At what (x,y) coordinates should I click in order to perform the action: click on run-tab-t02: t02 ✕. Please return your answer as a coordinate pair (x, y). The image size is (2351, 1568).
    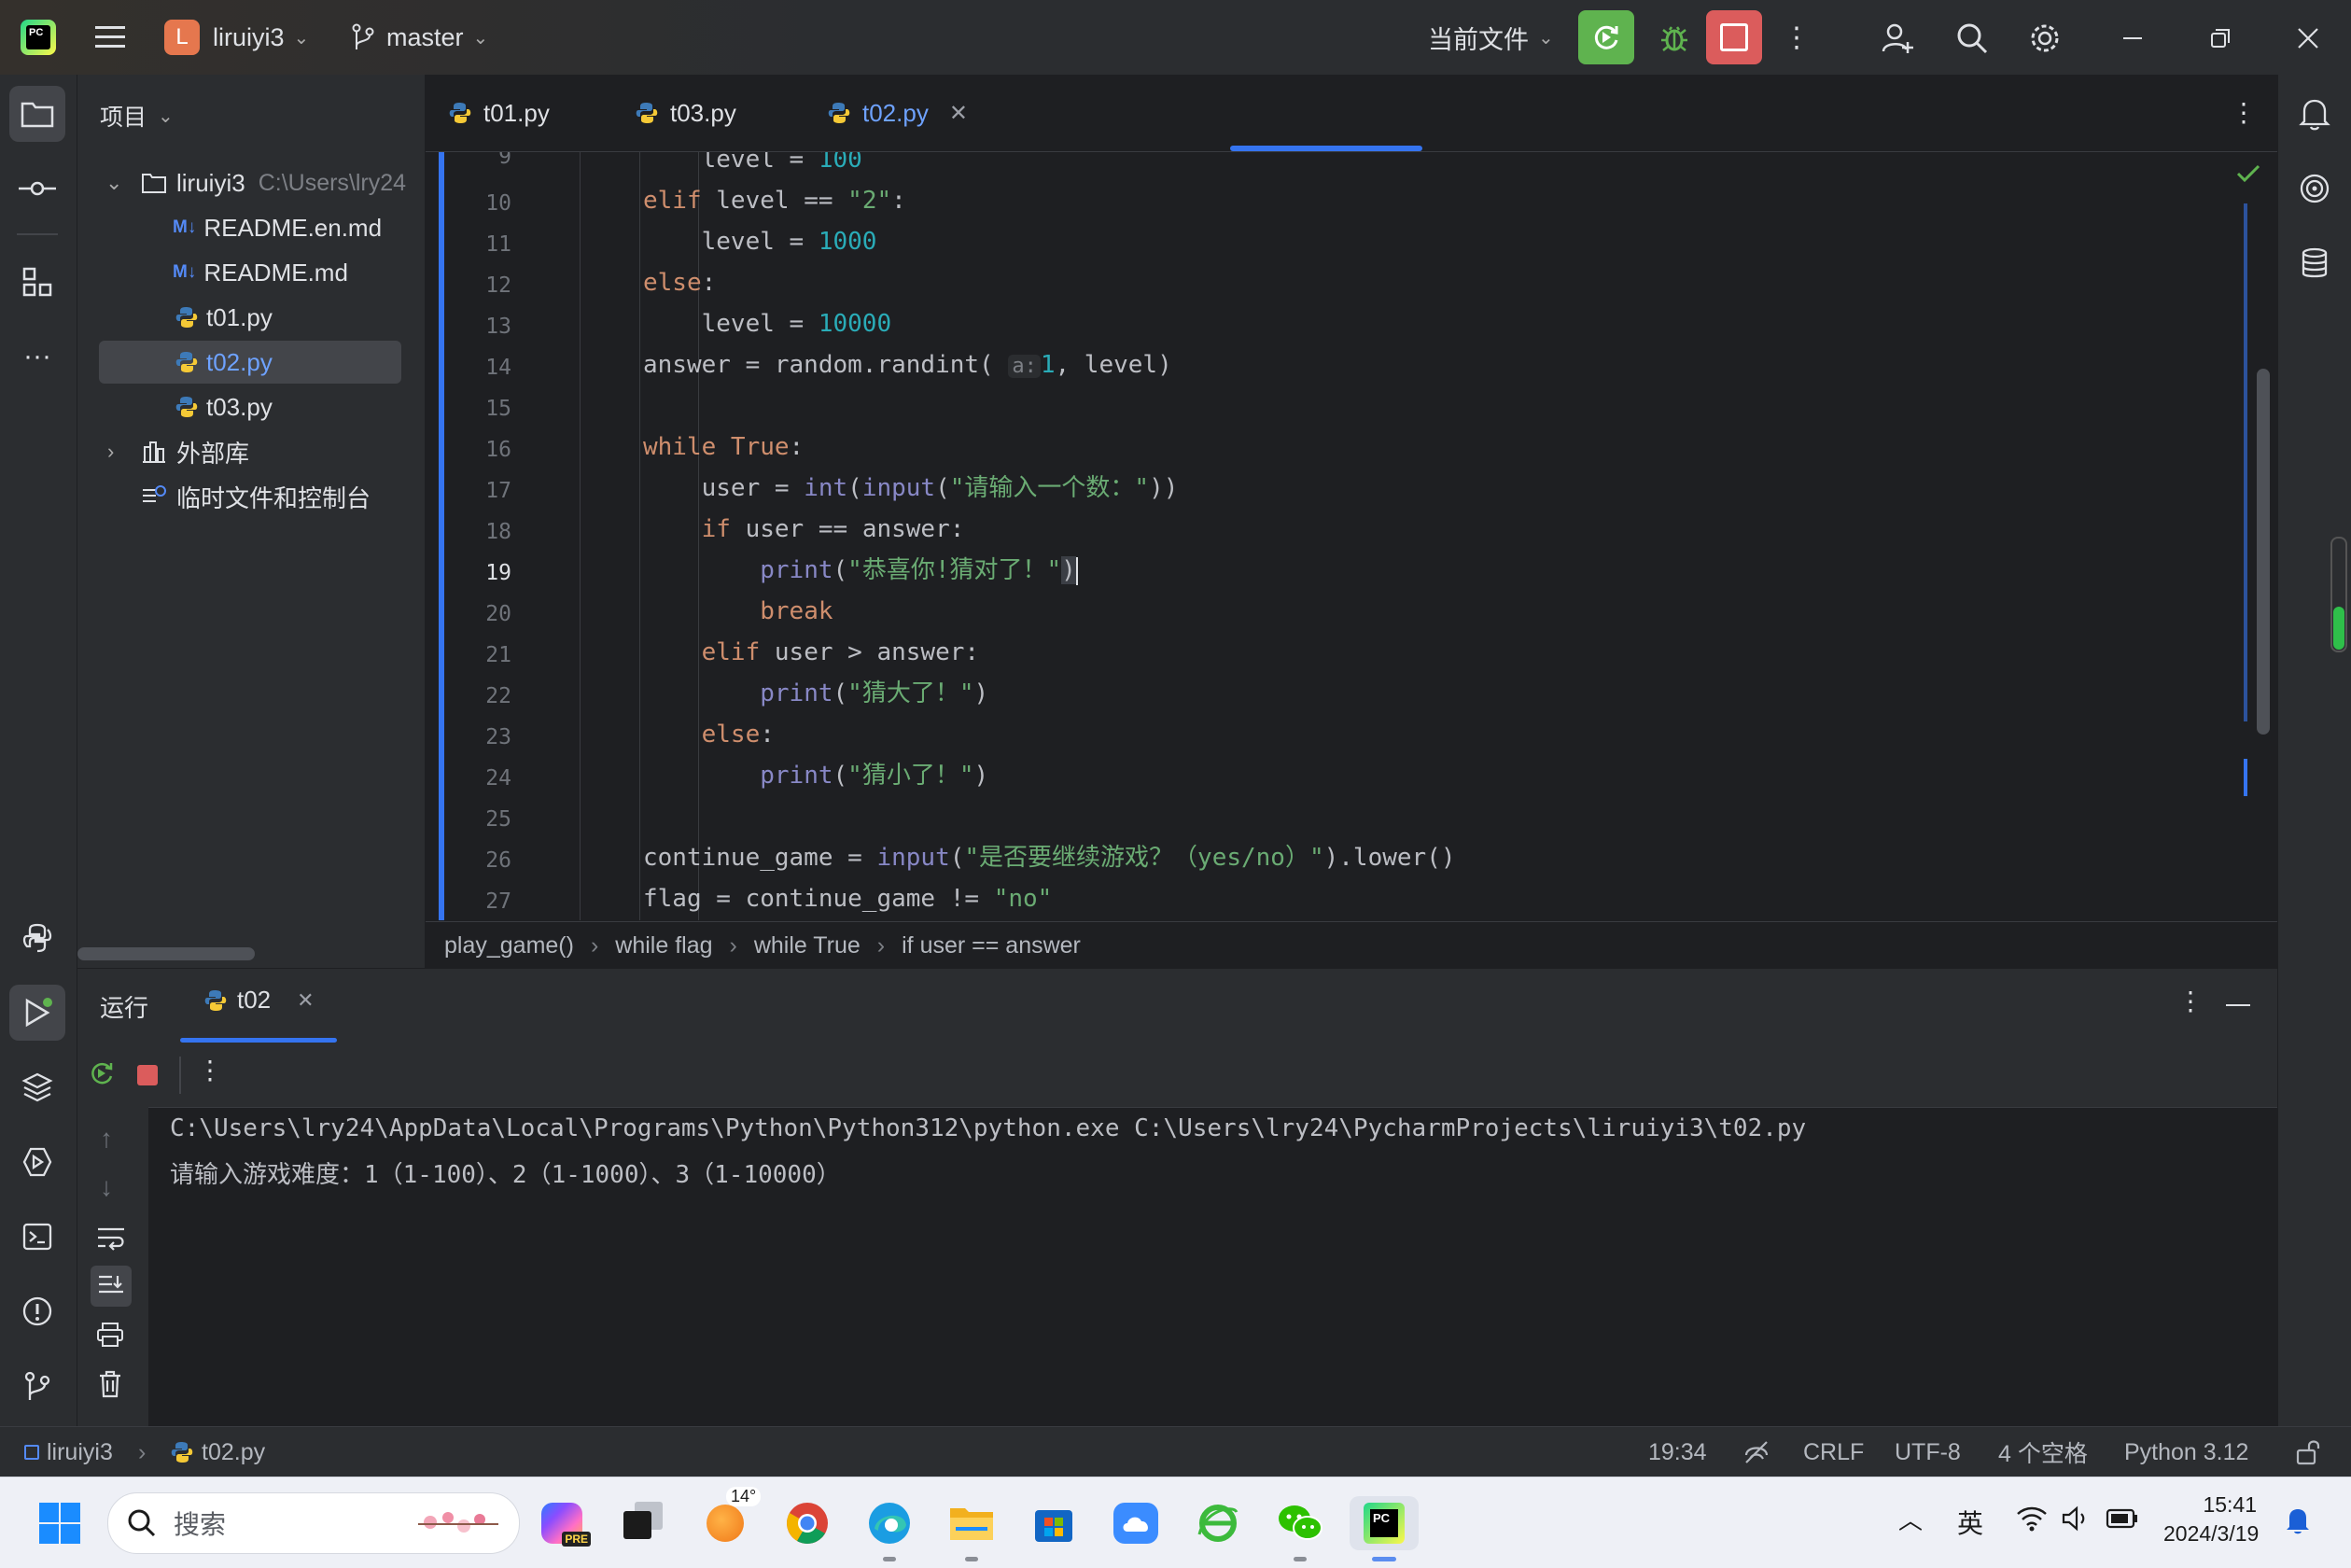
    Looking at the image, I should click on (259, 1001).